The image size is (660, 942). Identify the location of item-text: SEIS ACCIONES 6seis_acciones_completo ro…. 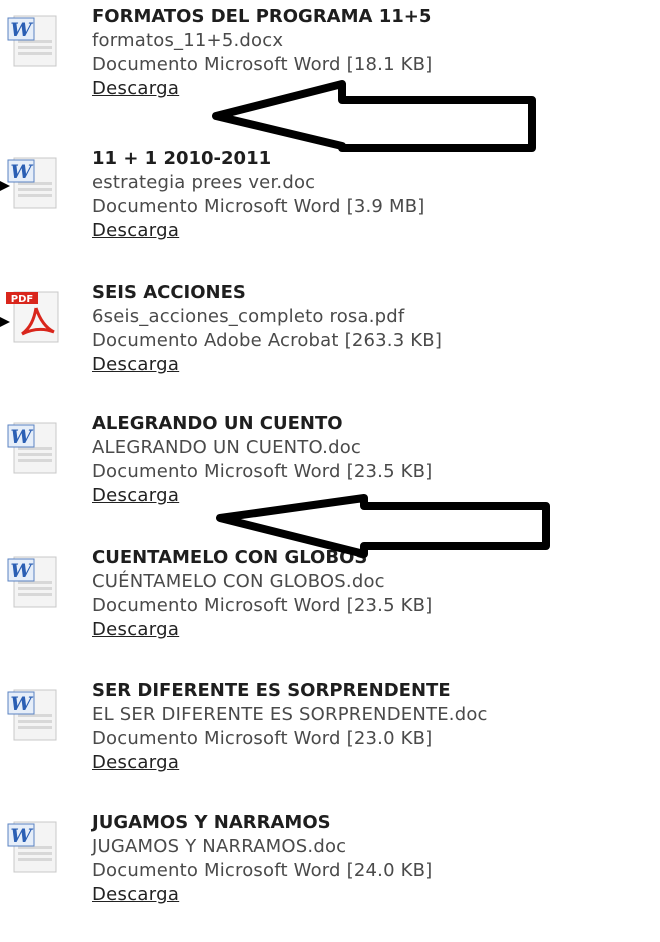
(375, 330).